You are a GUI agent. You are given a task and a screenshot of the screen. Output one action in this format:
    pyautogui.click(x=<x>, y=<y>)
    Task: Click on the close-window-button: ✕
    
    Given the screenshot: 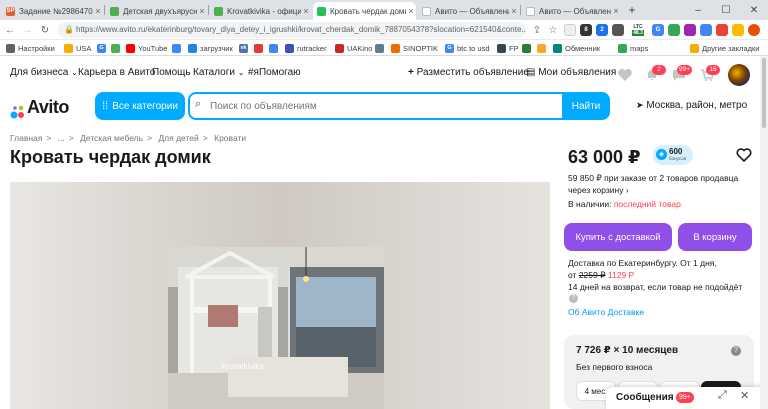 What is the action you would take?
    pyautogui.click(x=754, y=10)
    